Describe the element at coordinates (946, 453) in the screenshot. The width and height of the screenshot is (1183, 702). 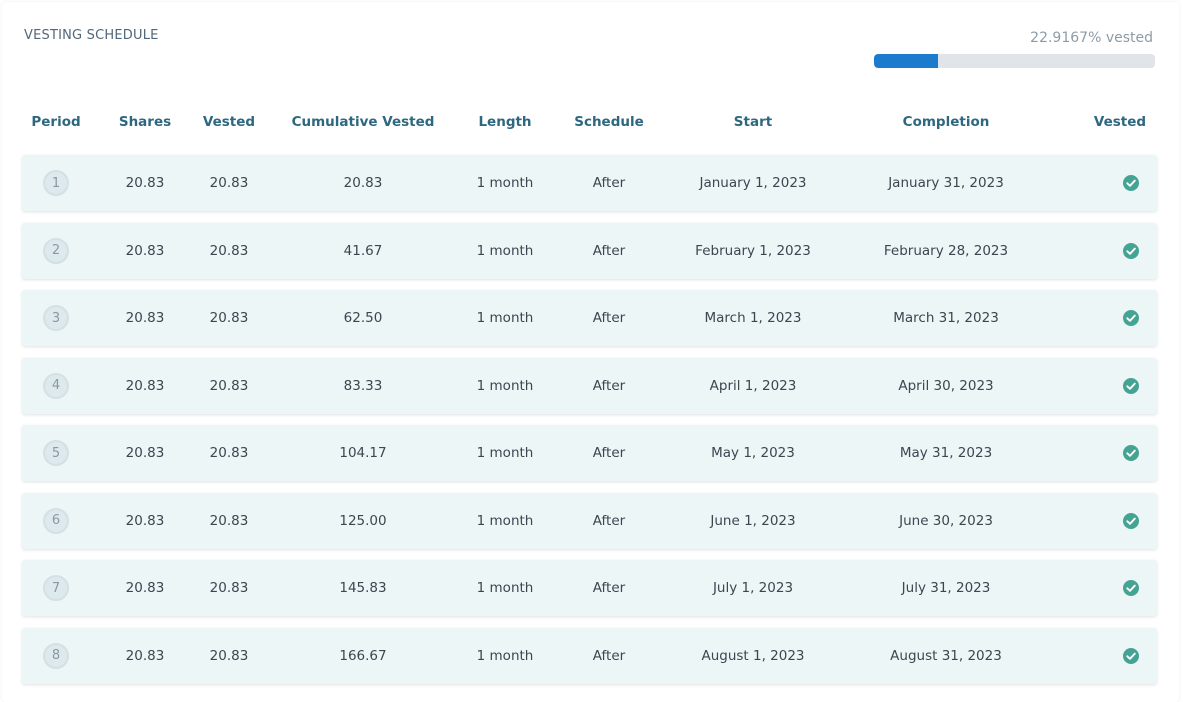
I see `completion-date-cell: May 31, 2023` at that location.